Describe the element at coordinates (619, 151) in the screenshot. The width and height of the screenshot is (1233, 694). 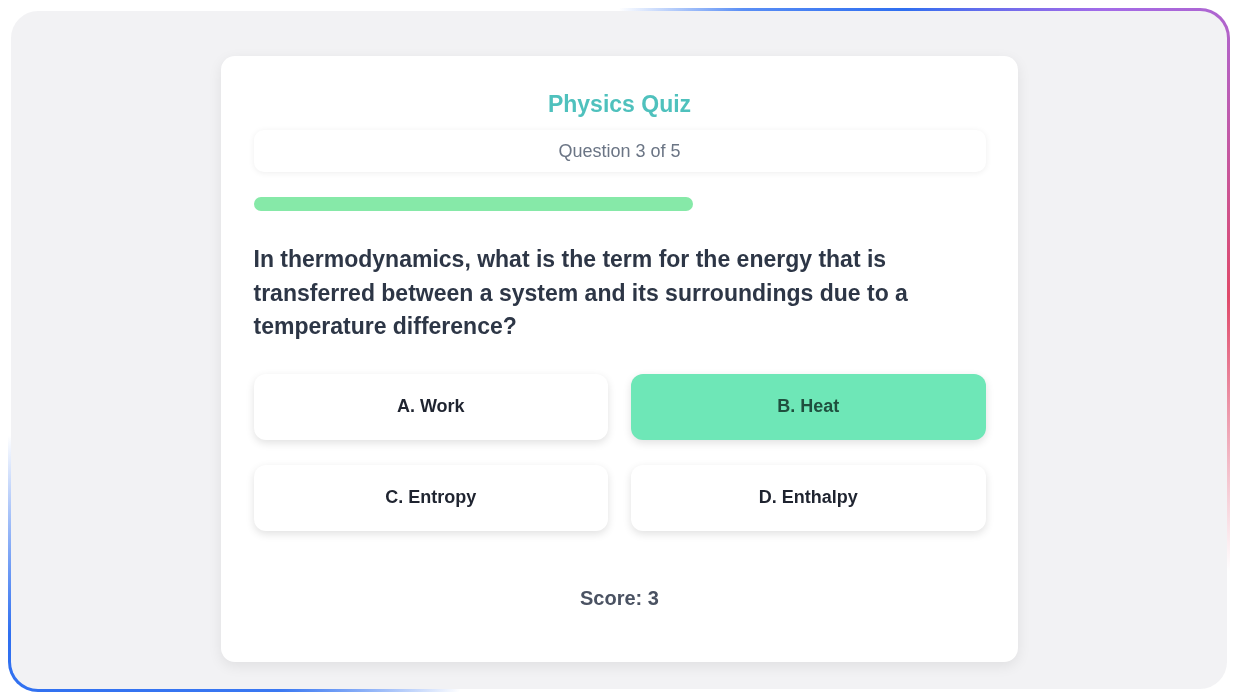
I see `question-counter: Question 3 of 5` at that location.